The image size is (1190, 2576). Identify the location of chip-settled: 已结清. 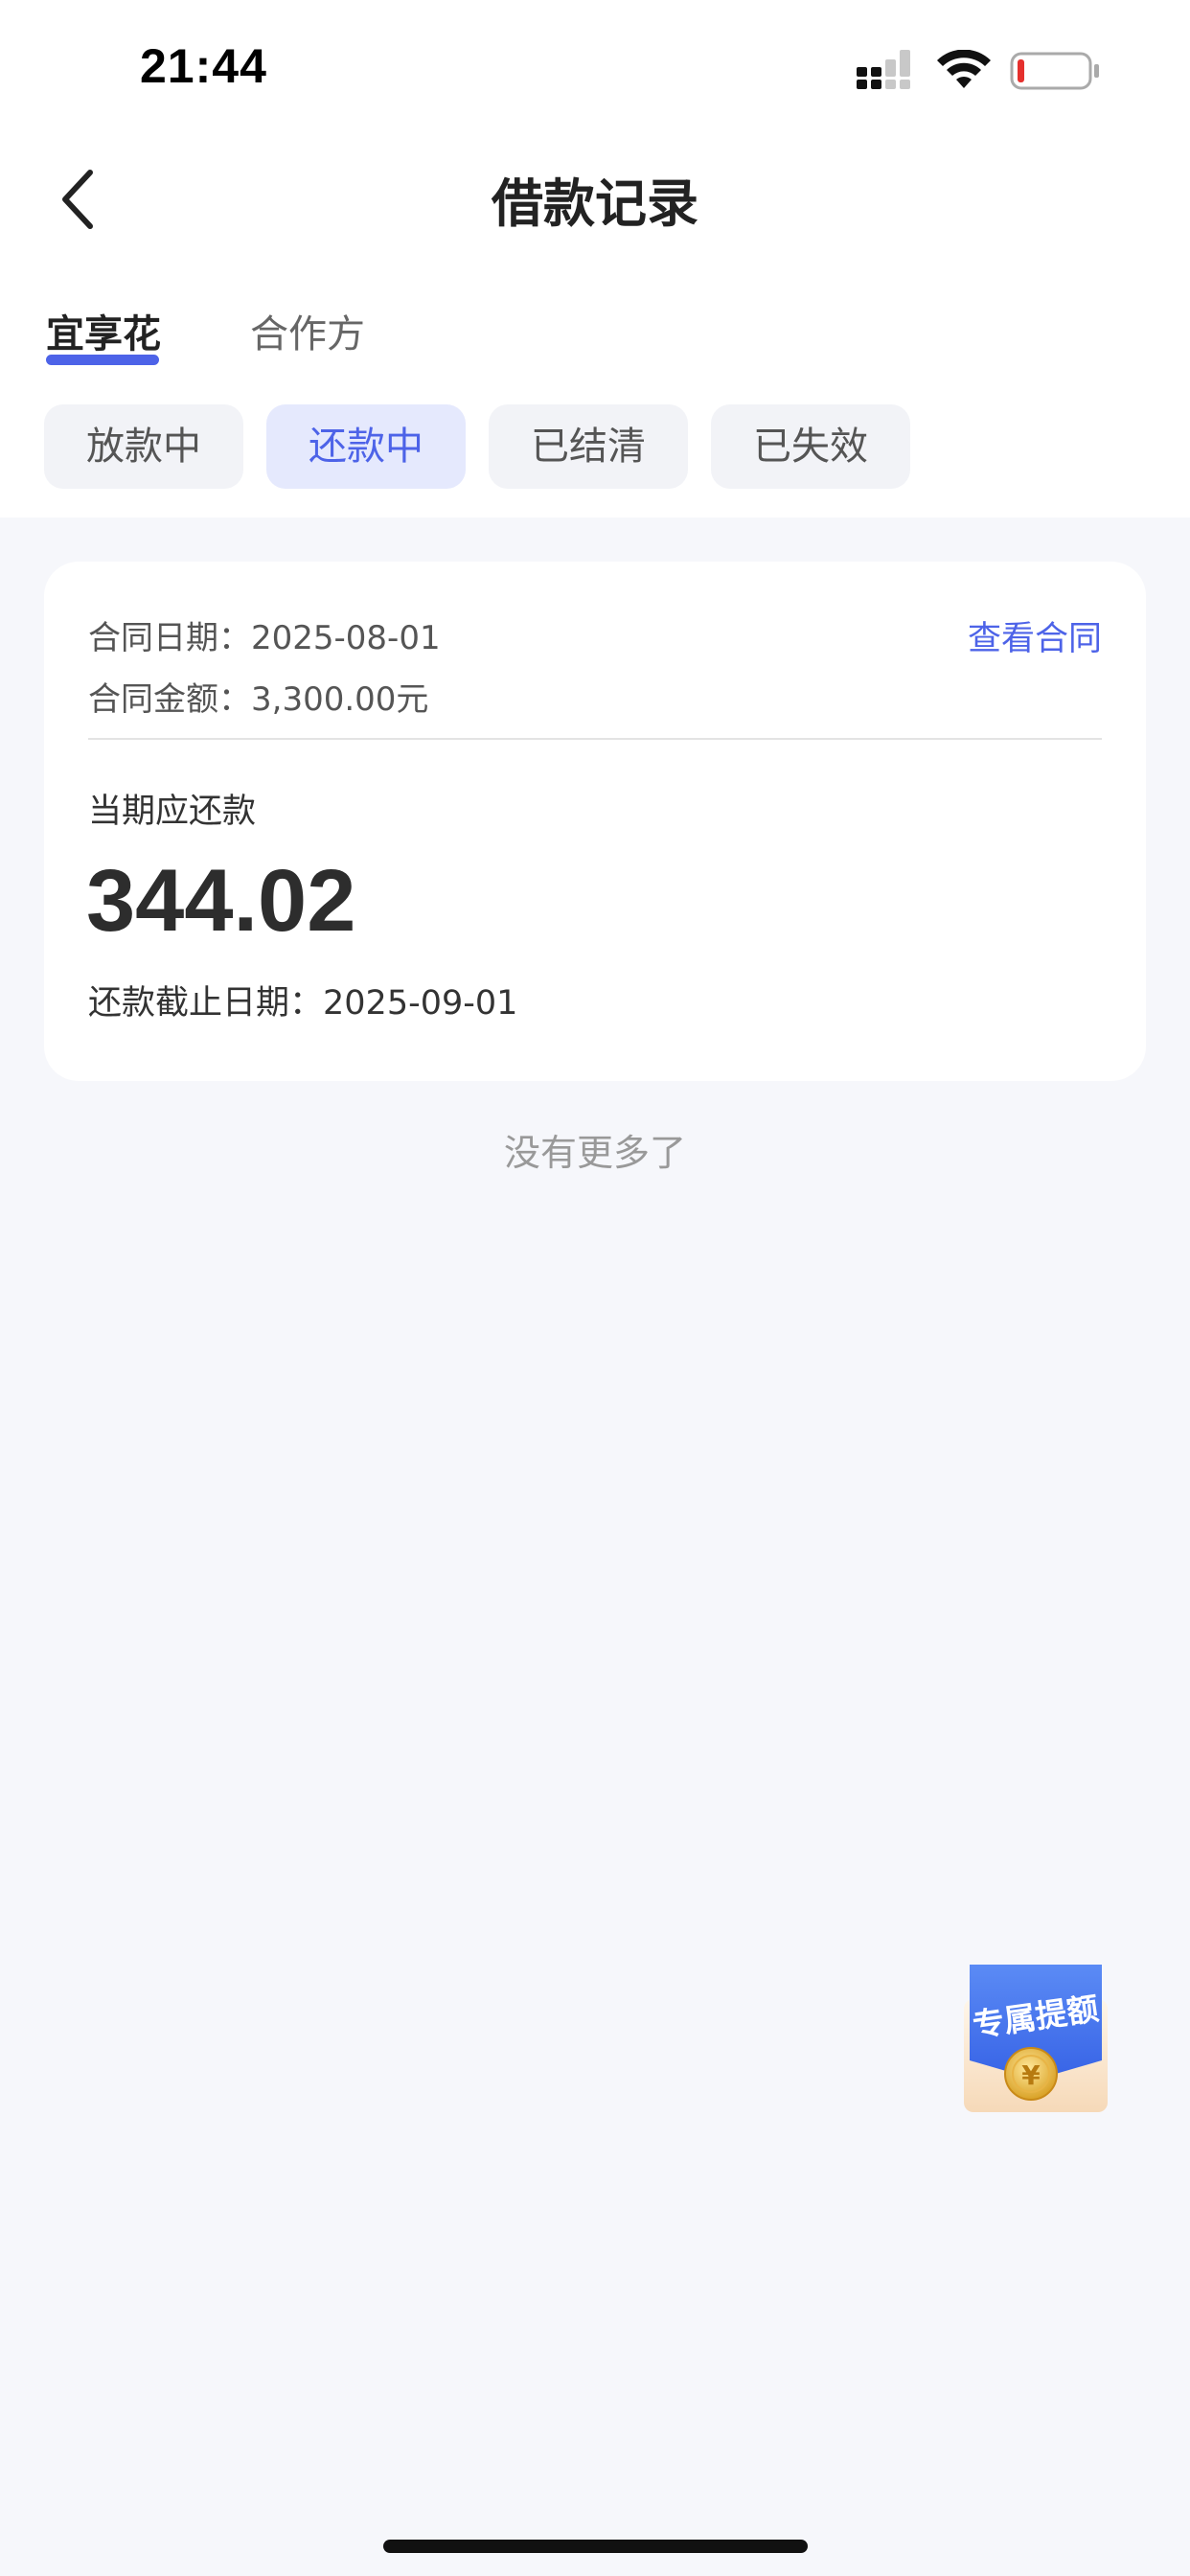
(589, 446).